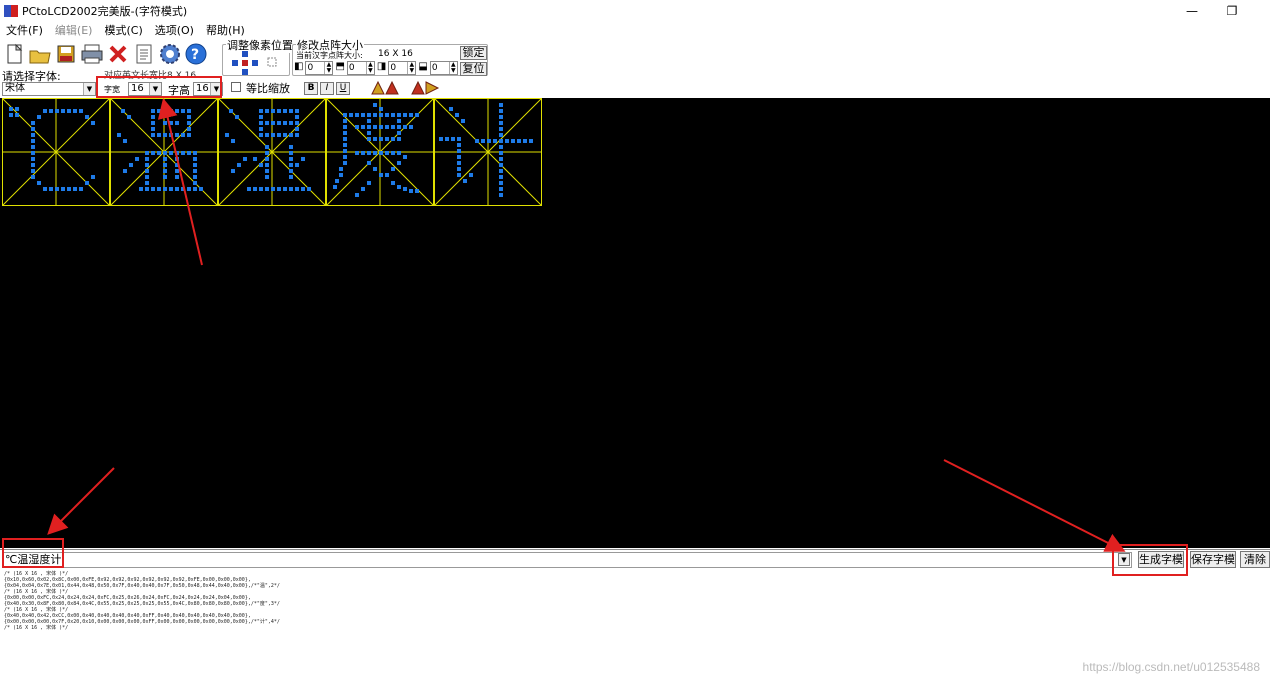 The image size is (1270, 686). I want to click on annotation-box-input, so click(33, 553).